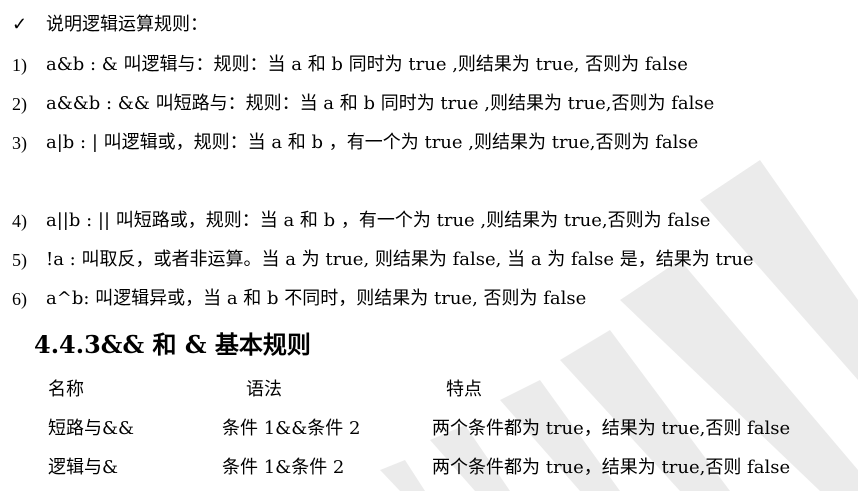  I want to click on rule-number: 1), so click(19, 65).